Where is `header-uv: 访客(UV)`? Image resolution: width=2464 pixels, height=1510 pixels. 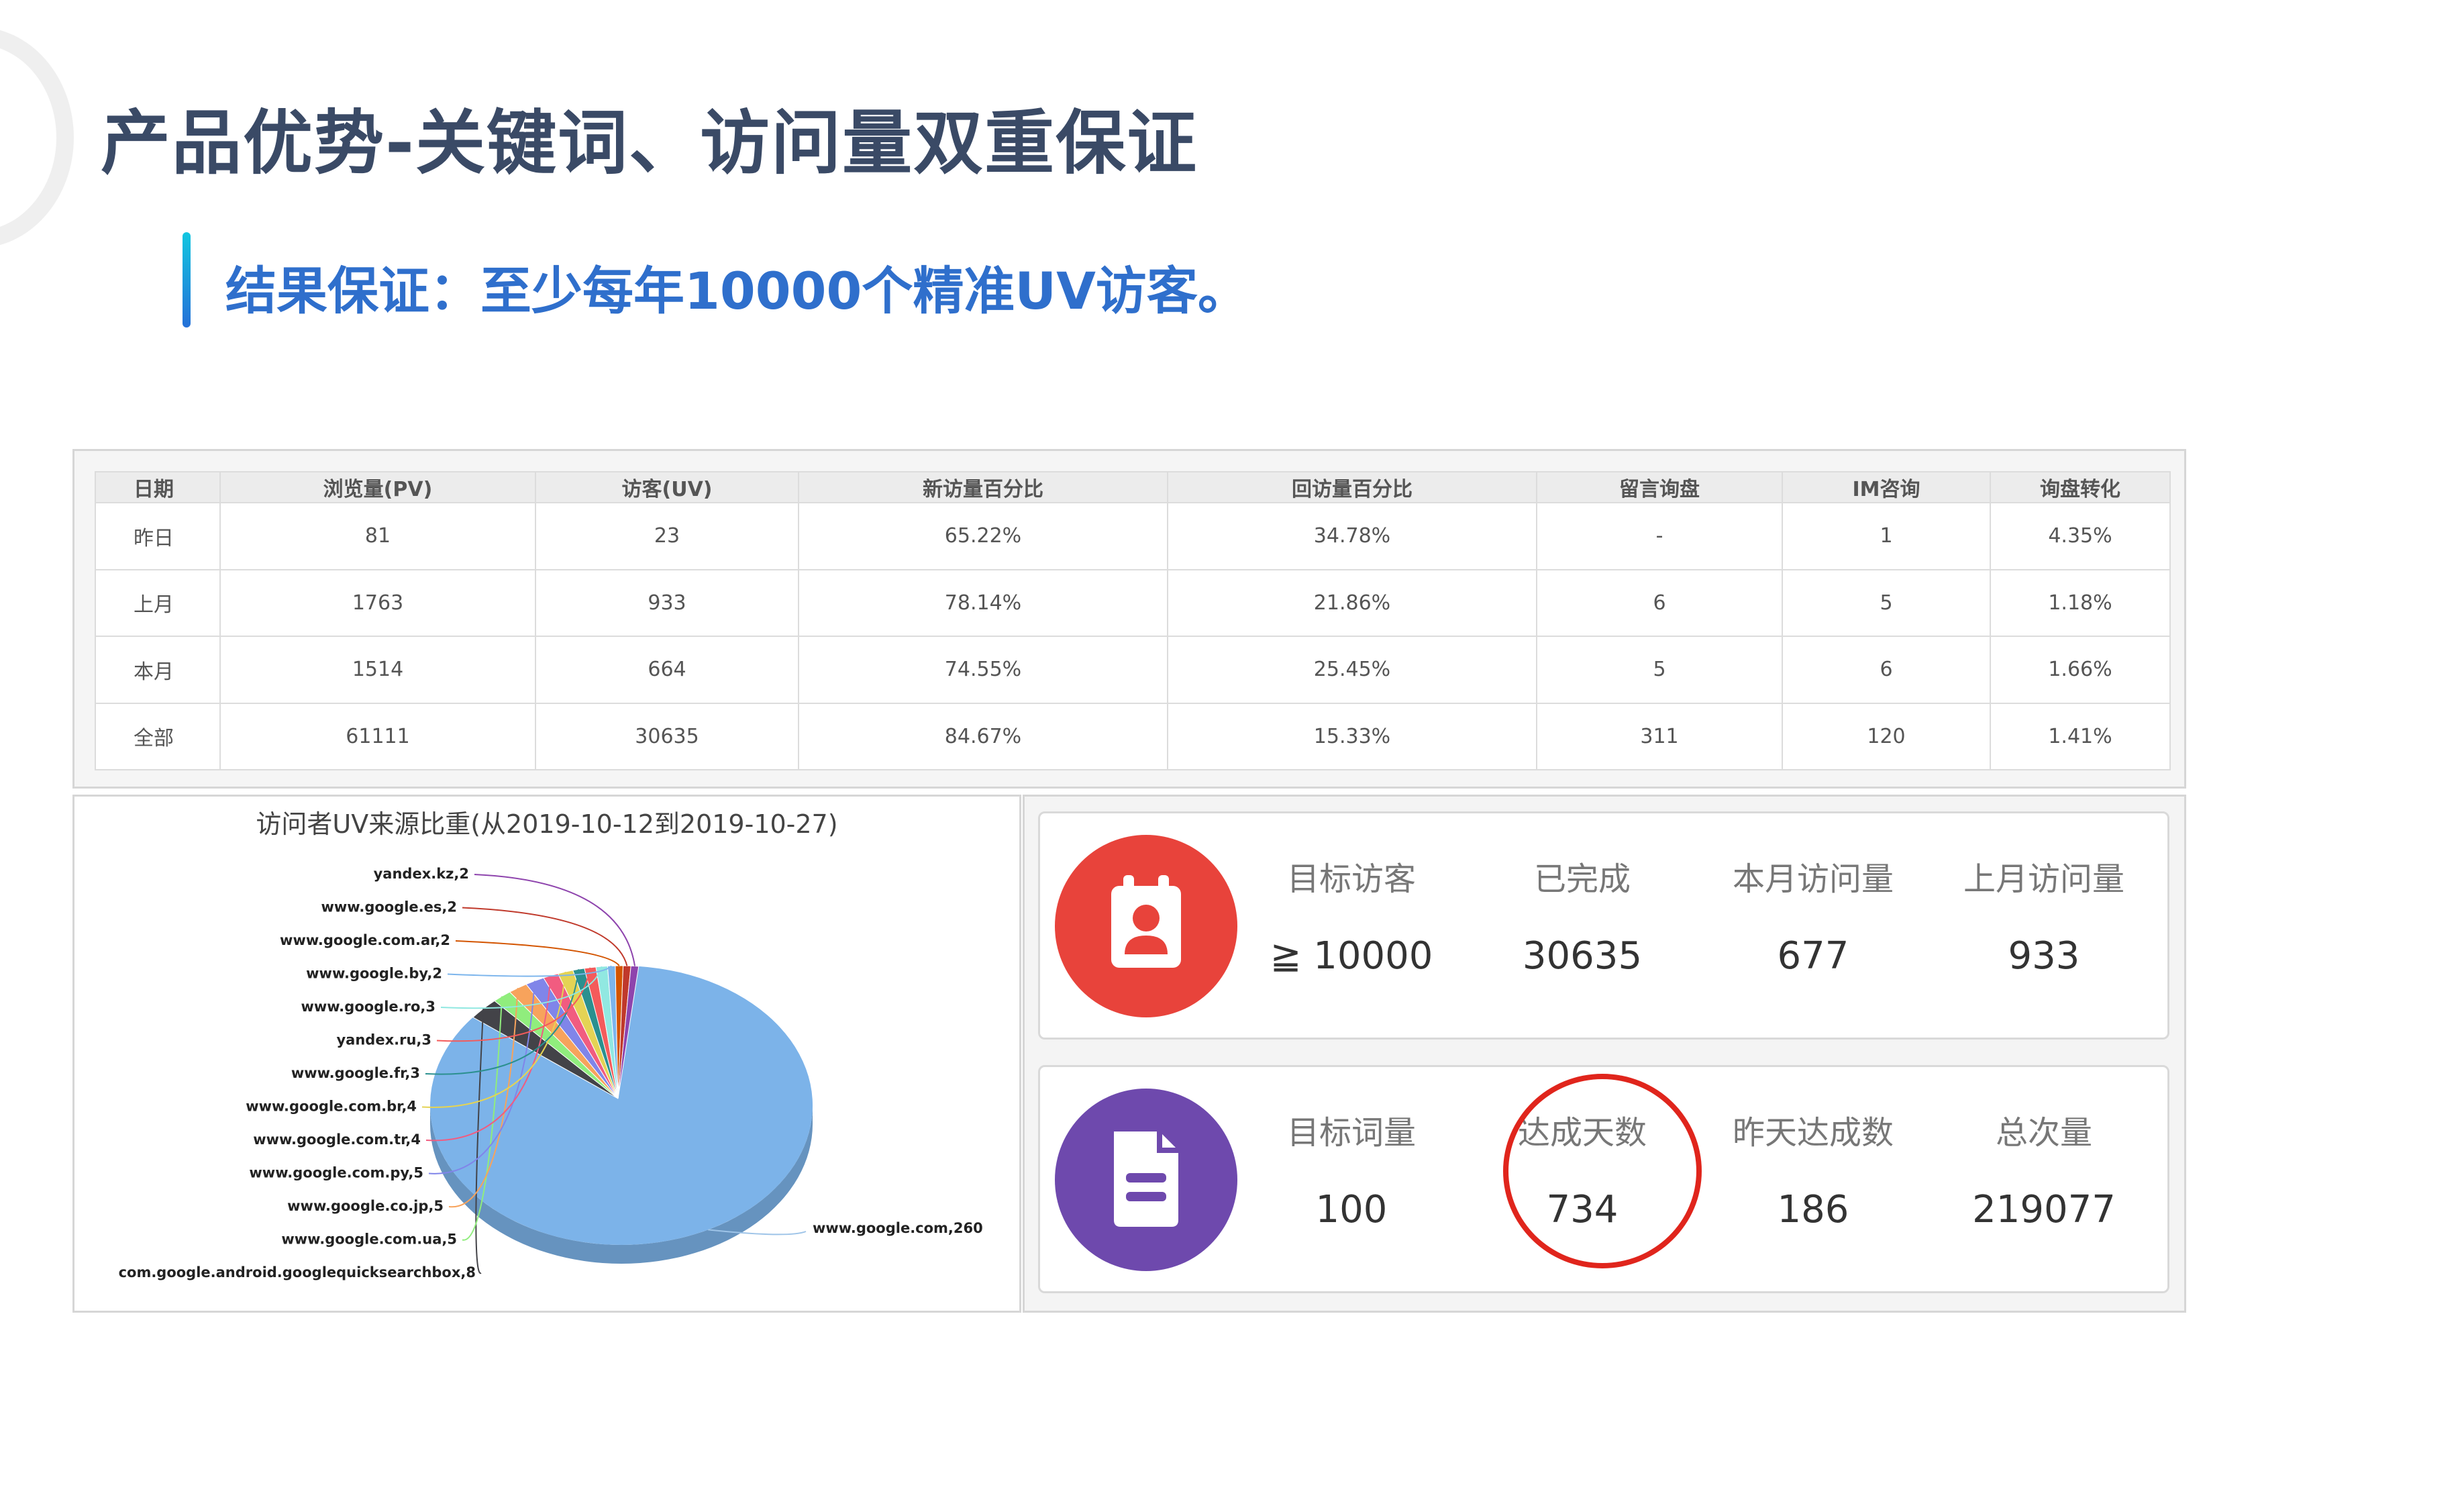
header-uv: 访客(UV) is located at coordinates (667, 487).